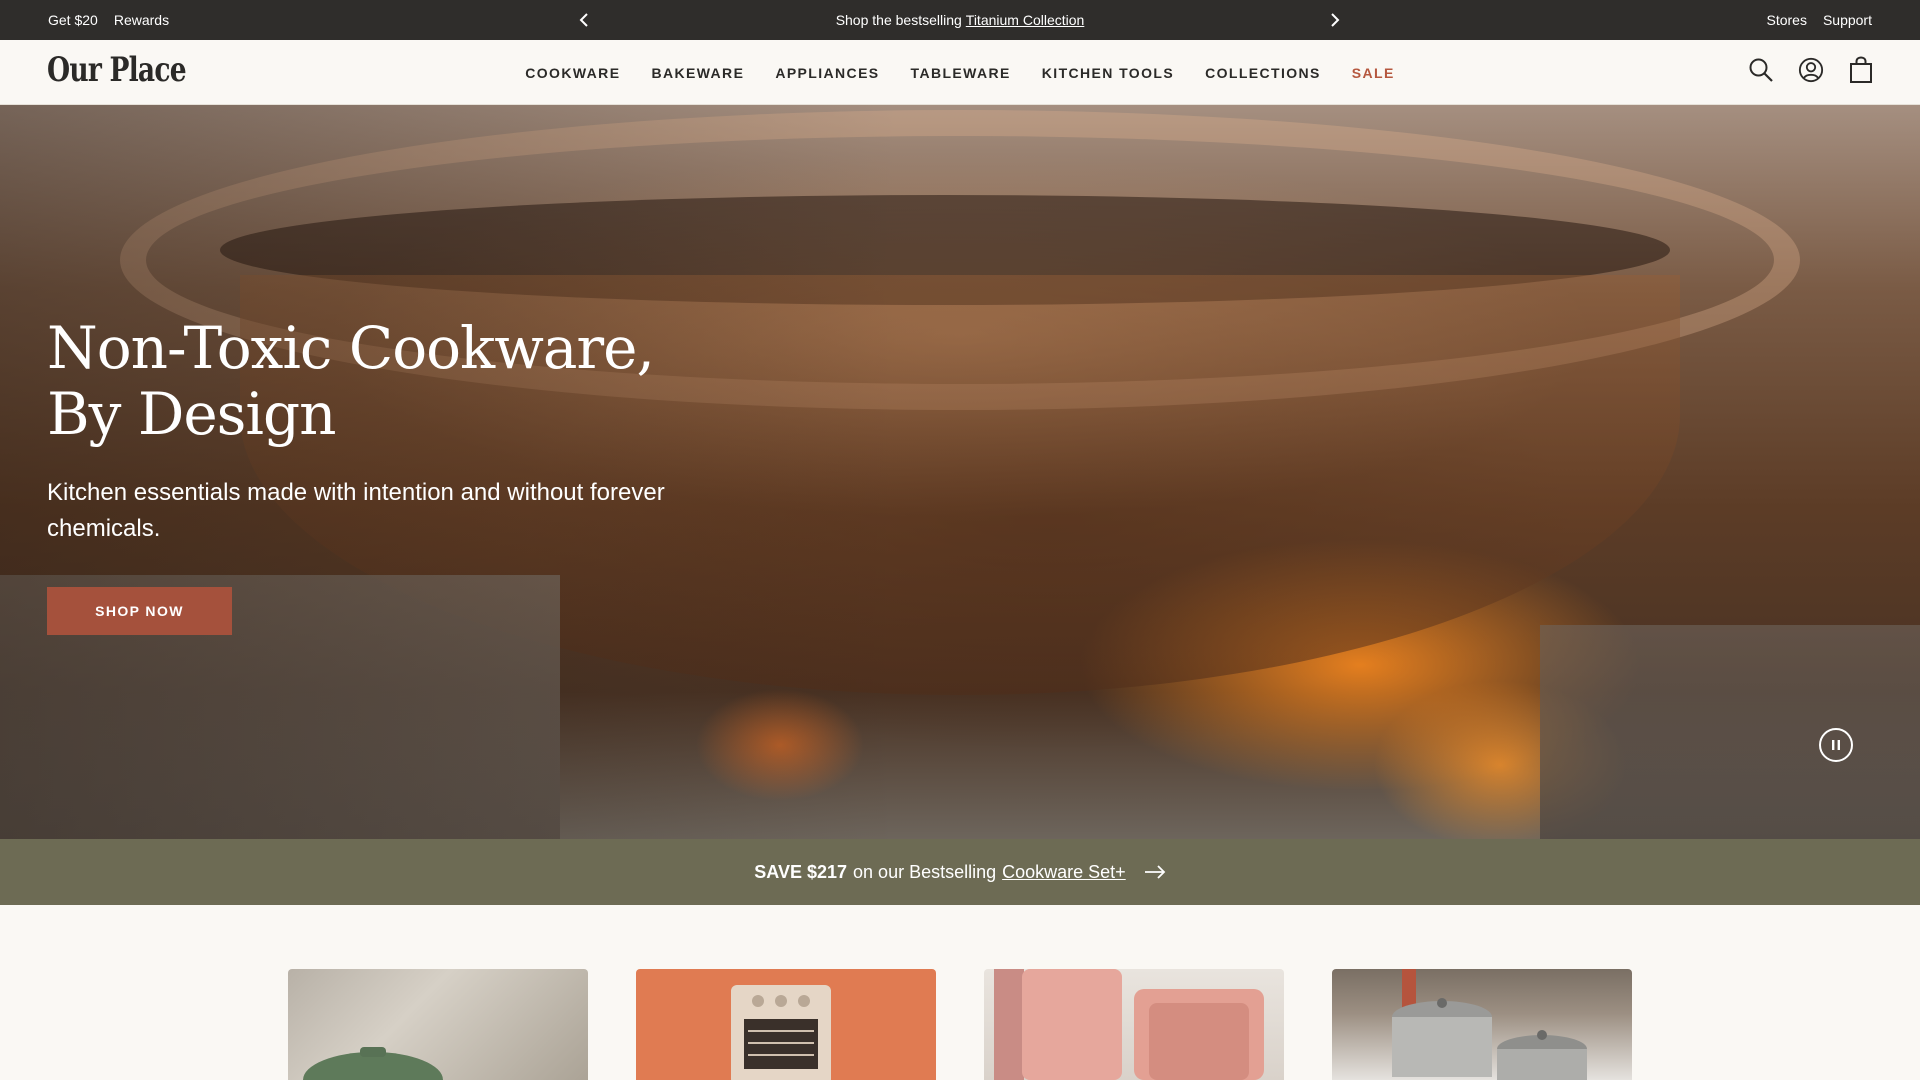 The image size is (1920, 1080). Describe the element at coordinates (73, 20) in the screenshot. I see `get-20-link: Get $20` at that location.